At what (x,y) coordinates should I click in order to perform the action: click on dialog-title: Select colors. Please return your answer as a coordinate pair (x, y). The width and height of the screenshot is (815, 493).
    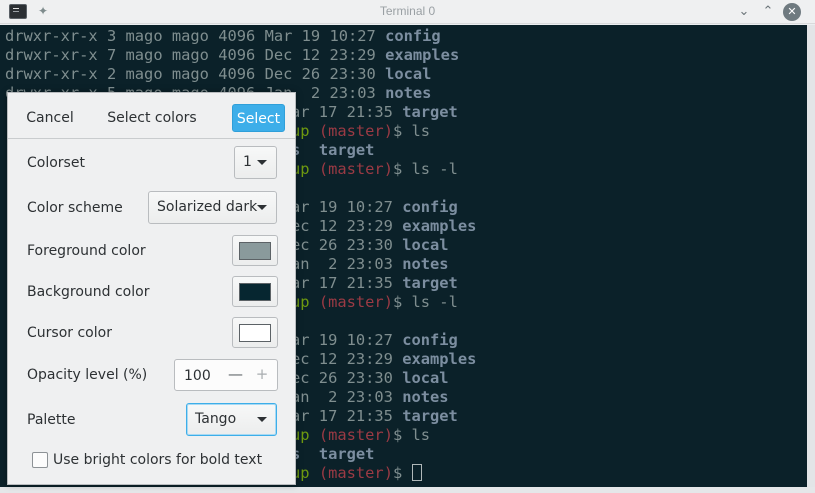
    Looking at the image, I should click on (152, 118).